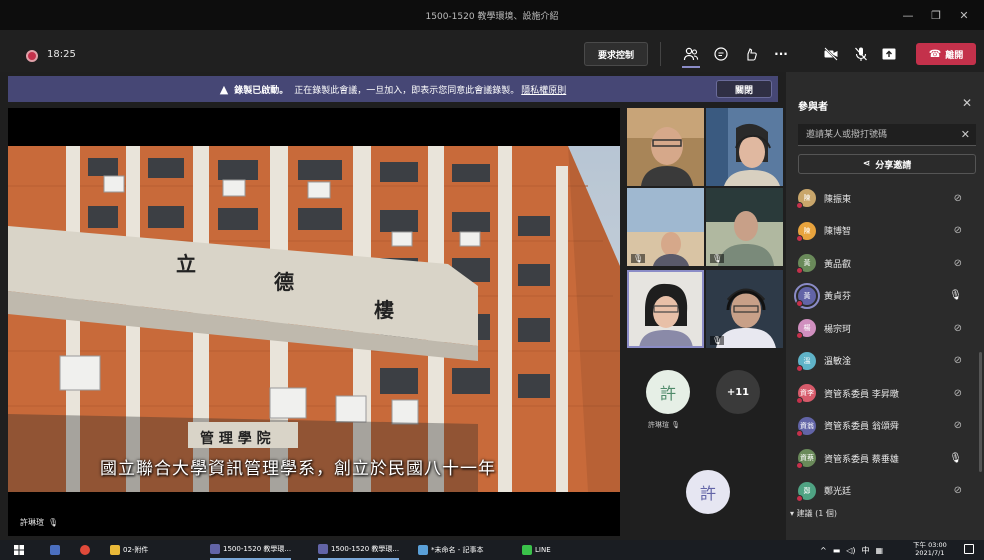 The image size is (984, 560). I want to click on tray-chevron-icon: ^, so click(823, 550).